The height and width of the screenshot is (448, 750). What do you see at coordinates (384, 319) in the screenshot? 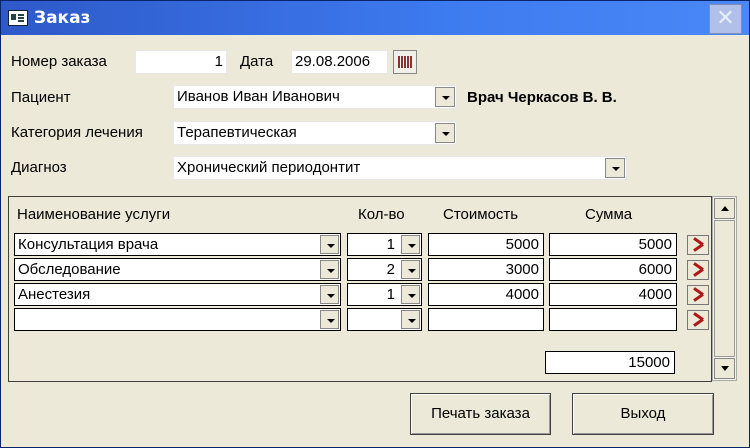
I see `qty-combobox` at bounding box center [384, 319].